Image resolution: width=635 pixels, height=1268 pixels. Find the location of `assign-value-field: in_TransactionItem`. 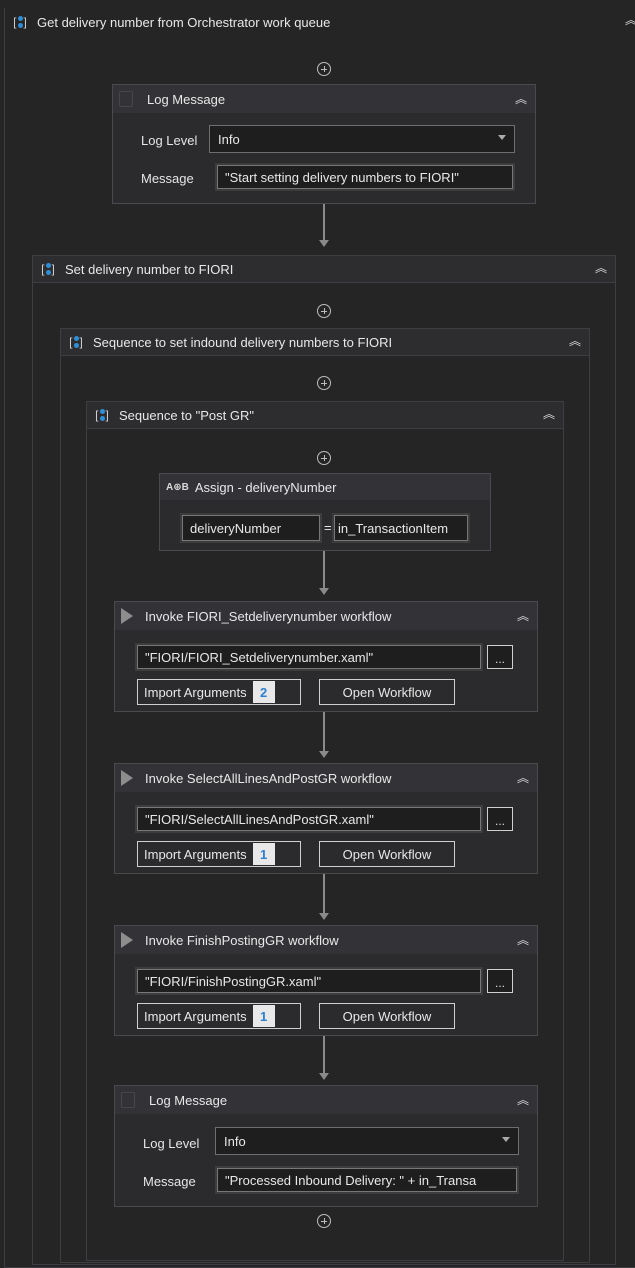

assign-value-field: in_TransactionItem is located at coordinates (401, 528).